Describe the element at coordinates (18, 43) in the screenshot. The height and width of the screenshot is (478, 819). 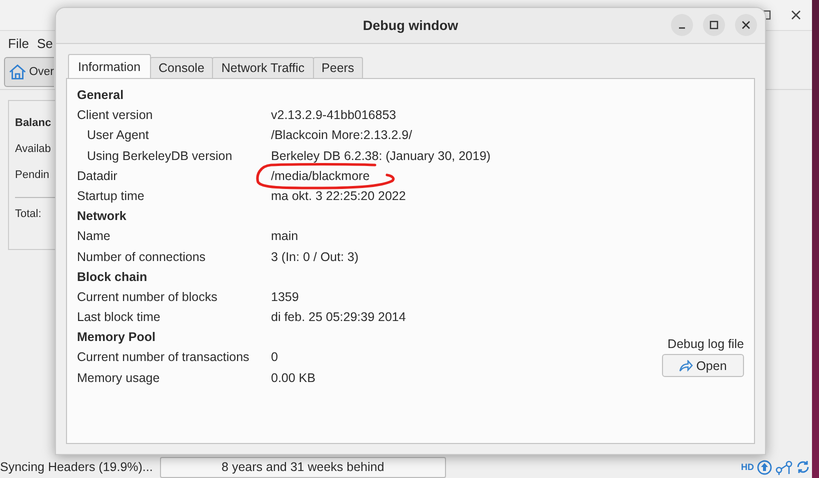
I see `menu-item: File` at that location.